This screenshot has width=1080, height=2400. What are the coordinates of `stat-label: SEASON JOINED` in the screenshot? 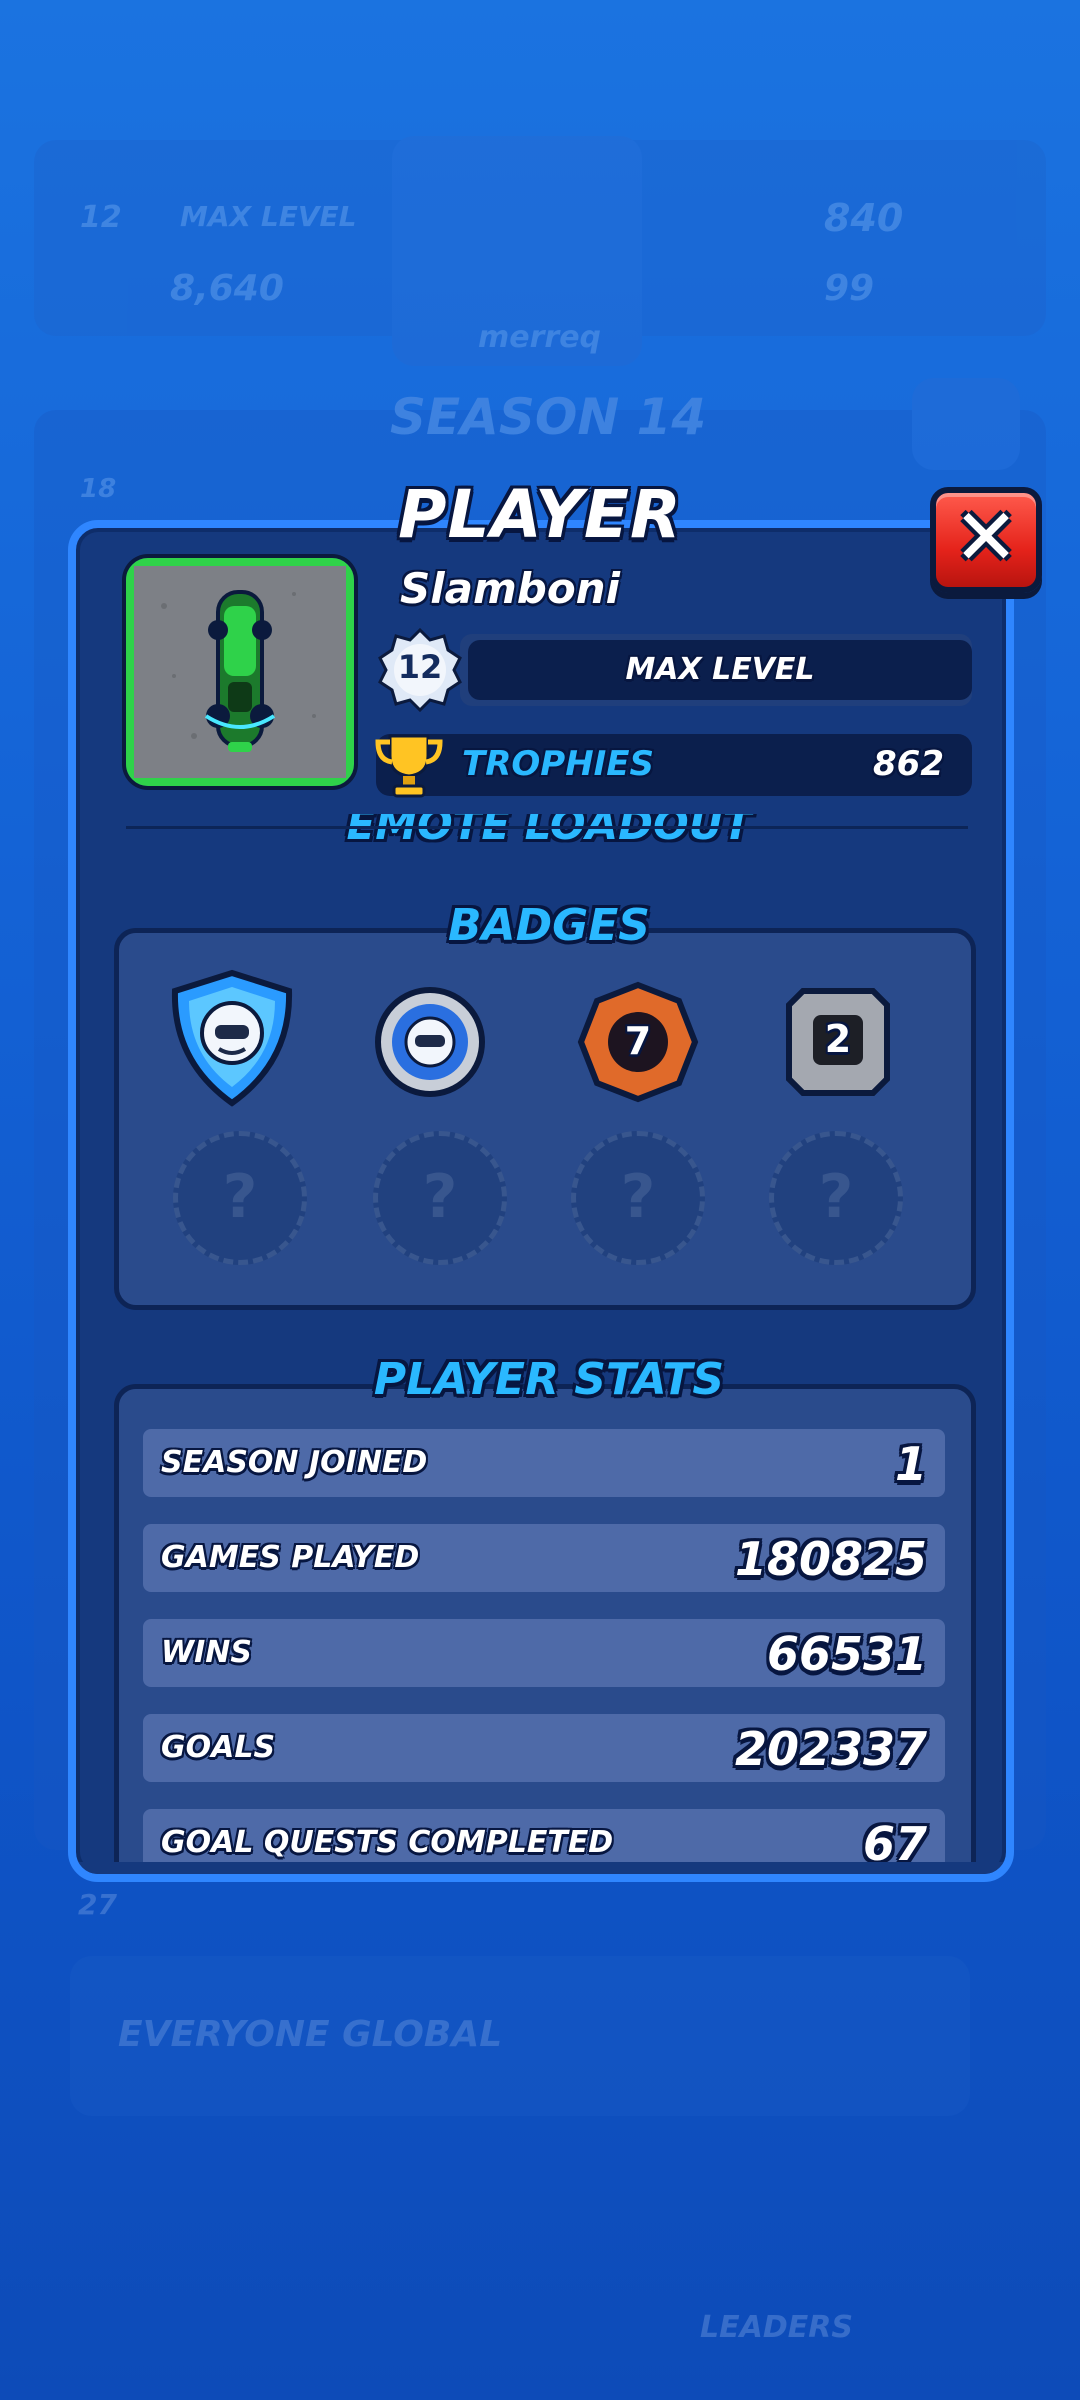 It's located at (294, 1462).